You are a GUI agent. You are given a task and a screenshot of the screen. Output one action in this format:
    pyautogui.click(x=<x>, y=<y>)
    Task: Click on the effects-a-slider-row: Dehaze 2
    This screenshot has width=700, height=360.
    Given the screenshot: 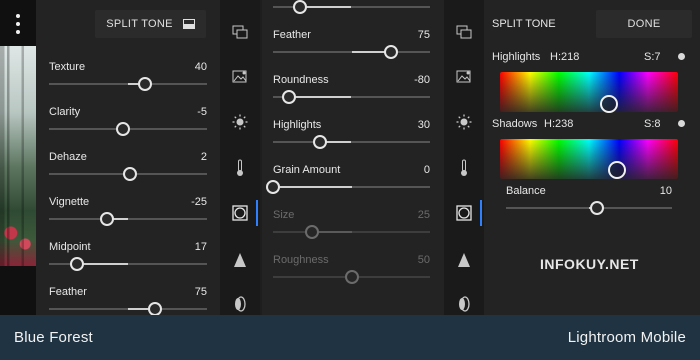 What is the action you would take?
    pyautogui.click(x=128, y=168)
    